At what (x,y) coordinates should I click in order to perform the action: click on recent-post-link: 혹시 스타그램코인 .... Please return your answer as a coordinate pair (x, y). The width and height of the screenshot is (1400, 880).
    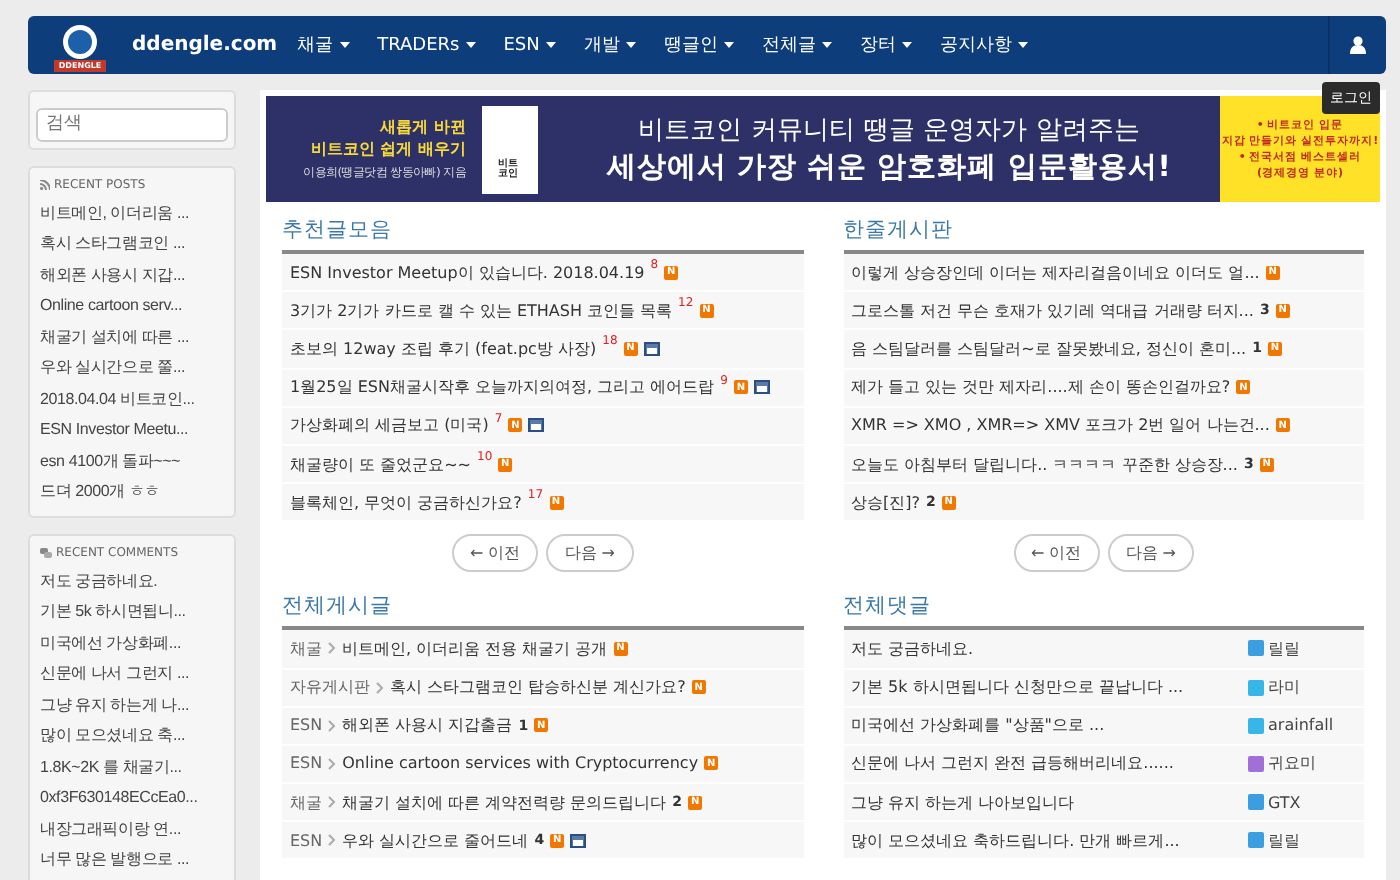
    Looking at the image, I should click on (135, 243).